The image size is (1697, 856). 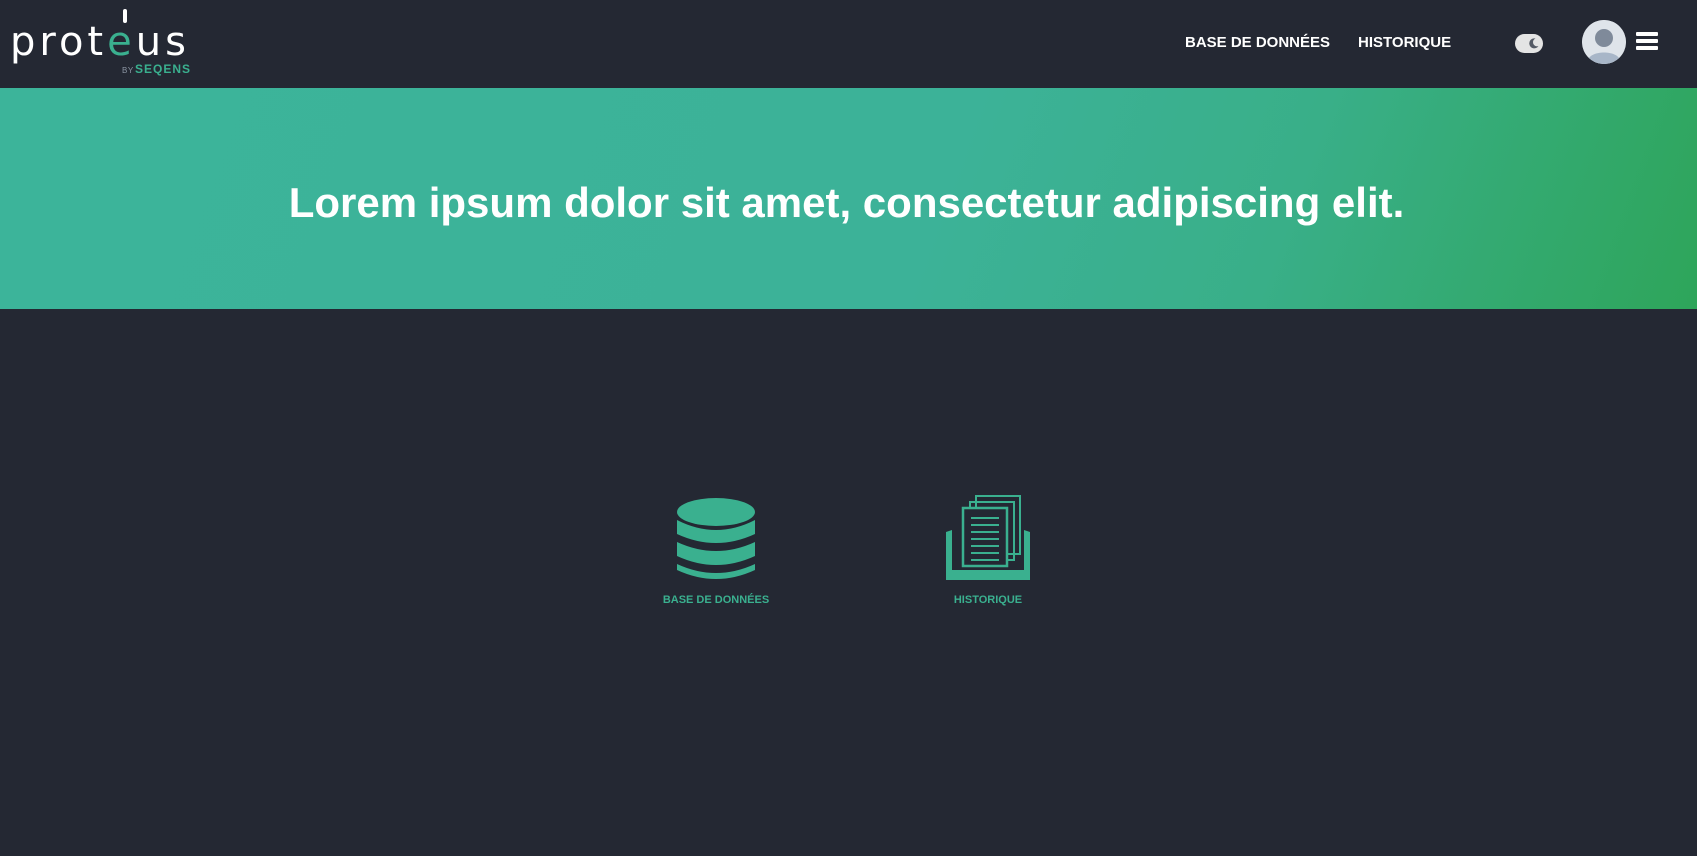 What do you see at coordinates (1404, 43) in the screenshot?
I see `nav-link-history: HISTORIQUE` at bounding box center [1404, 43].